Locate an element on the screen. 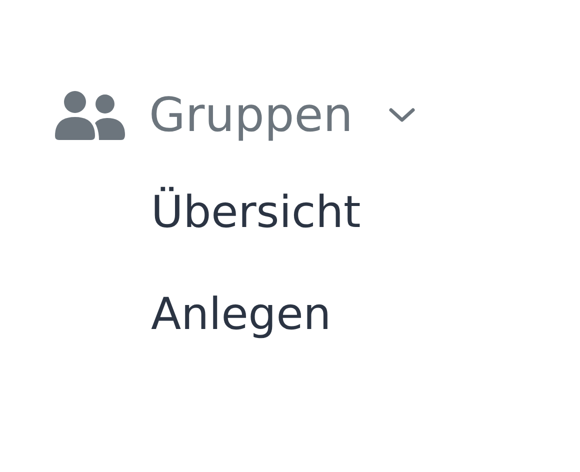  users-icon is located at coordinates (90, 115).